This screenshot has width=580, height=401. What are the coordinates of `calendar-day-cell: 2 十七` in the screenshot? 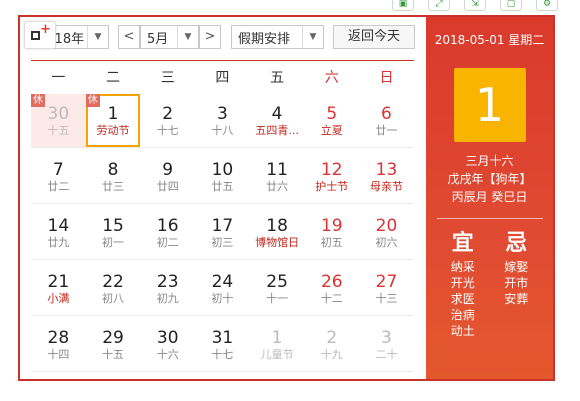 It's located at (167, 120).